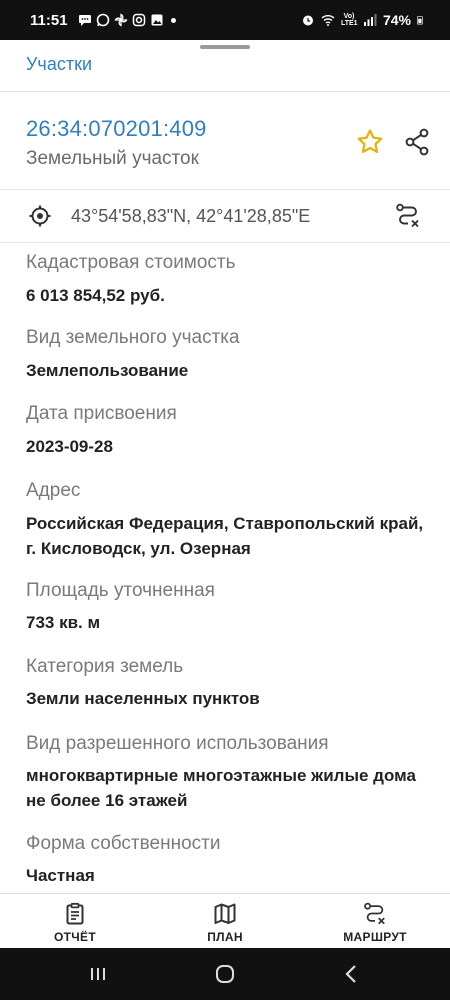 The image size is (450, 1000). Describe the element at coordinates (59, 64) in the screenshot. I see `tab-parcels: Участки` at that location.